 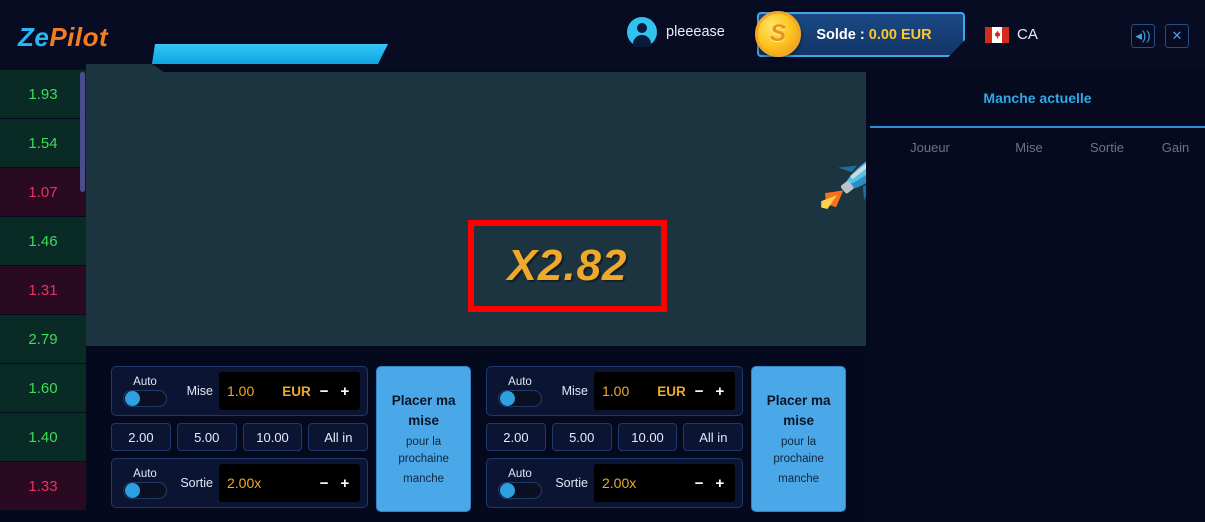 I want to click on app-logo: ZePilot, so click(x=63, y=37).